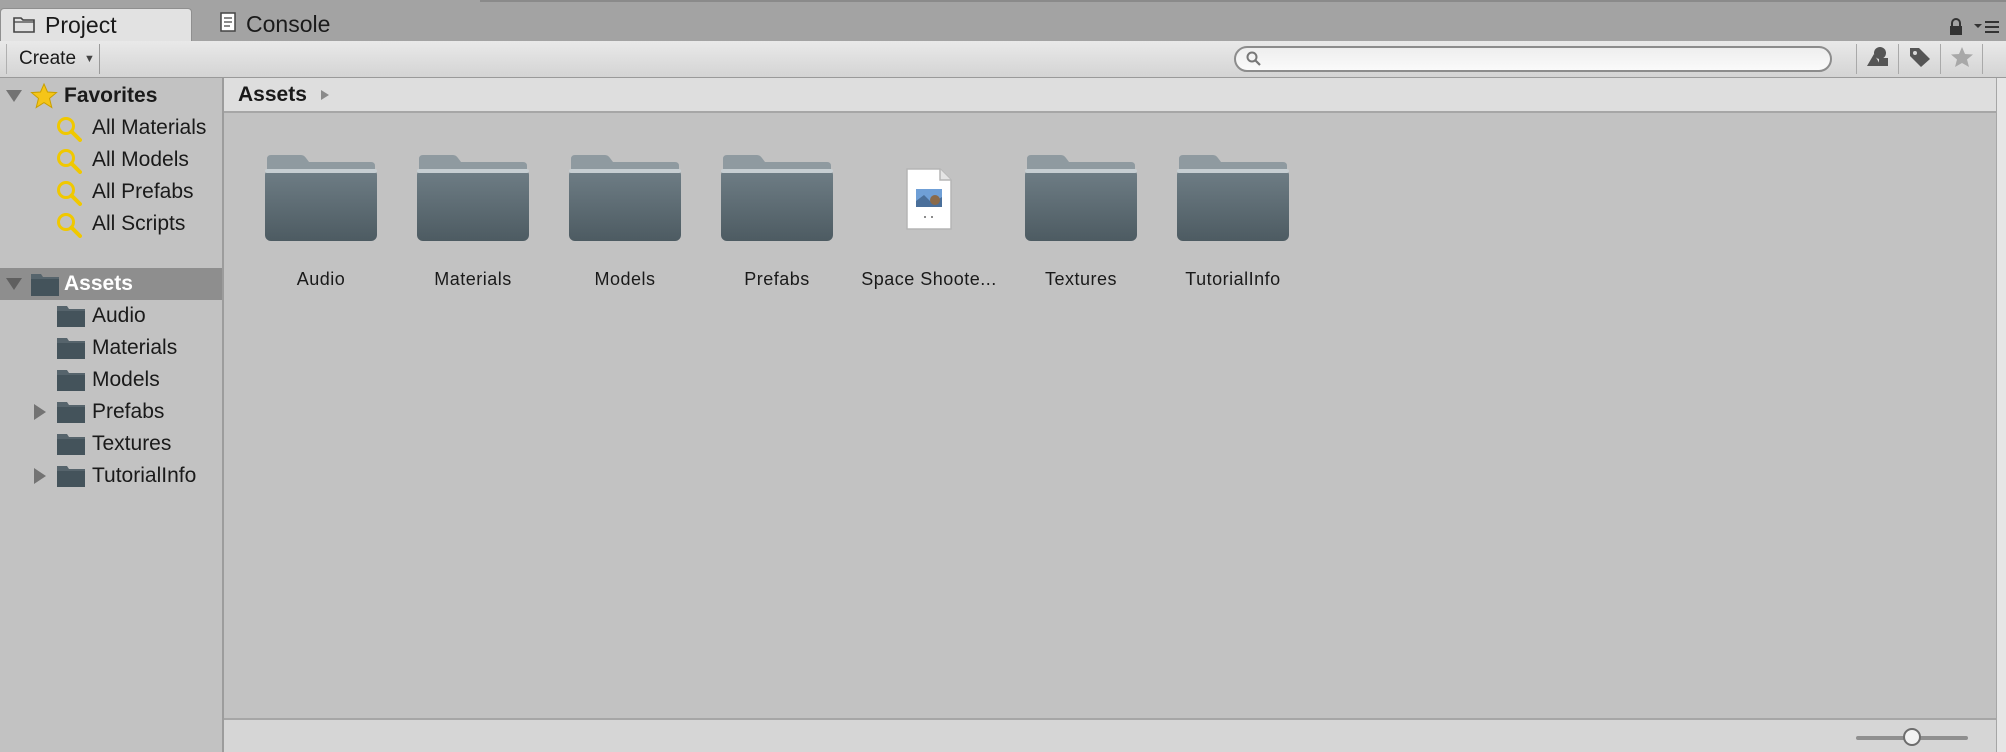 This screenshot has height=752, width=2006. I want to click on breadcrumb: Assets, so click(1110, 95).